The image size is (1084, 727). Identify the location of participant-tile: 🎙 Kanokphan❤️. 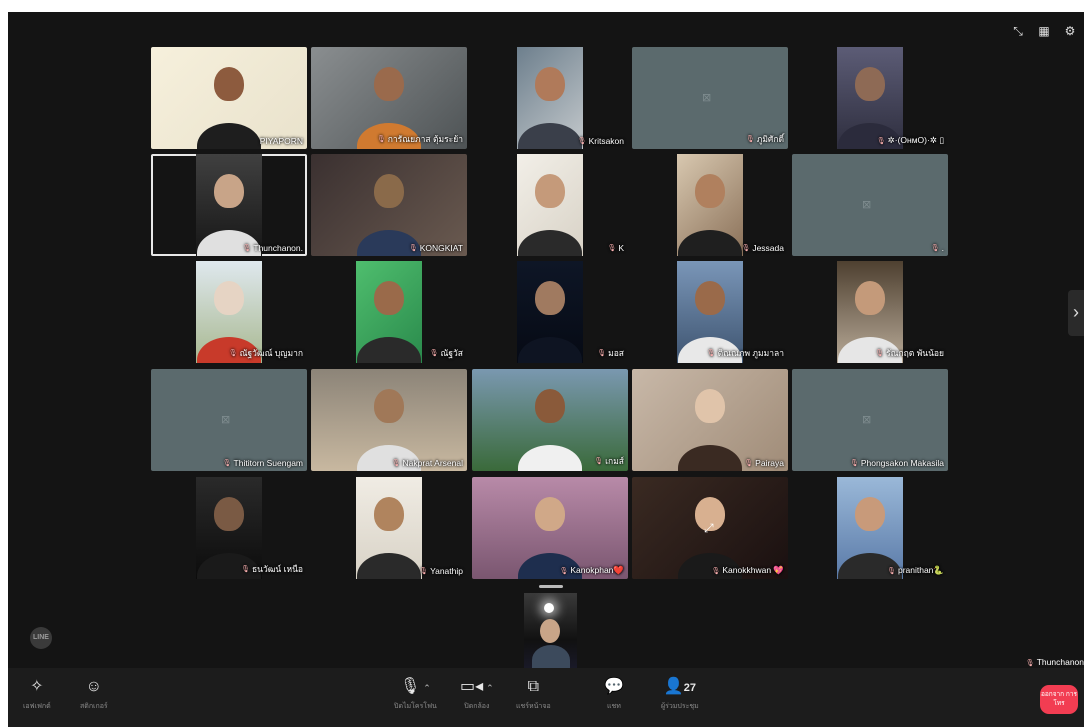
(550, 528).